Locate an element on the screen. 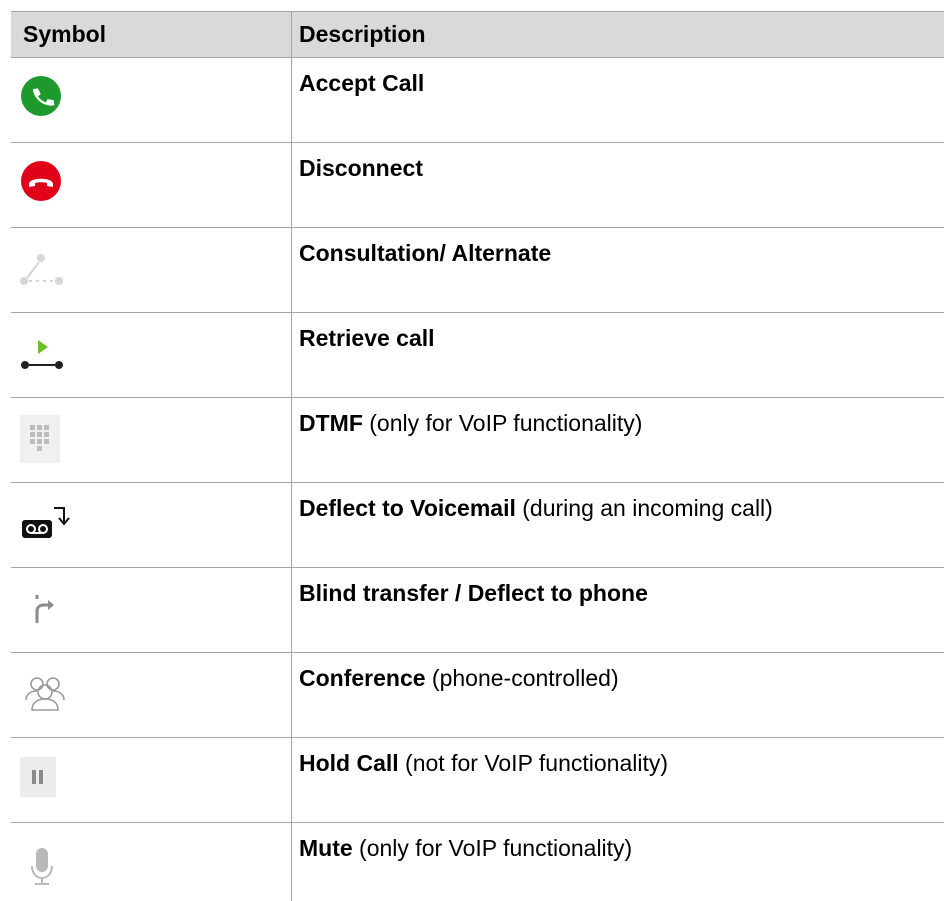 Image resolution: width=944 pixels, height=901 pixels. header-symbol: Symbol is located at coordinates (151, 34).